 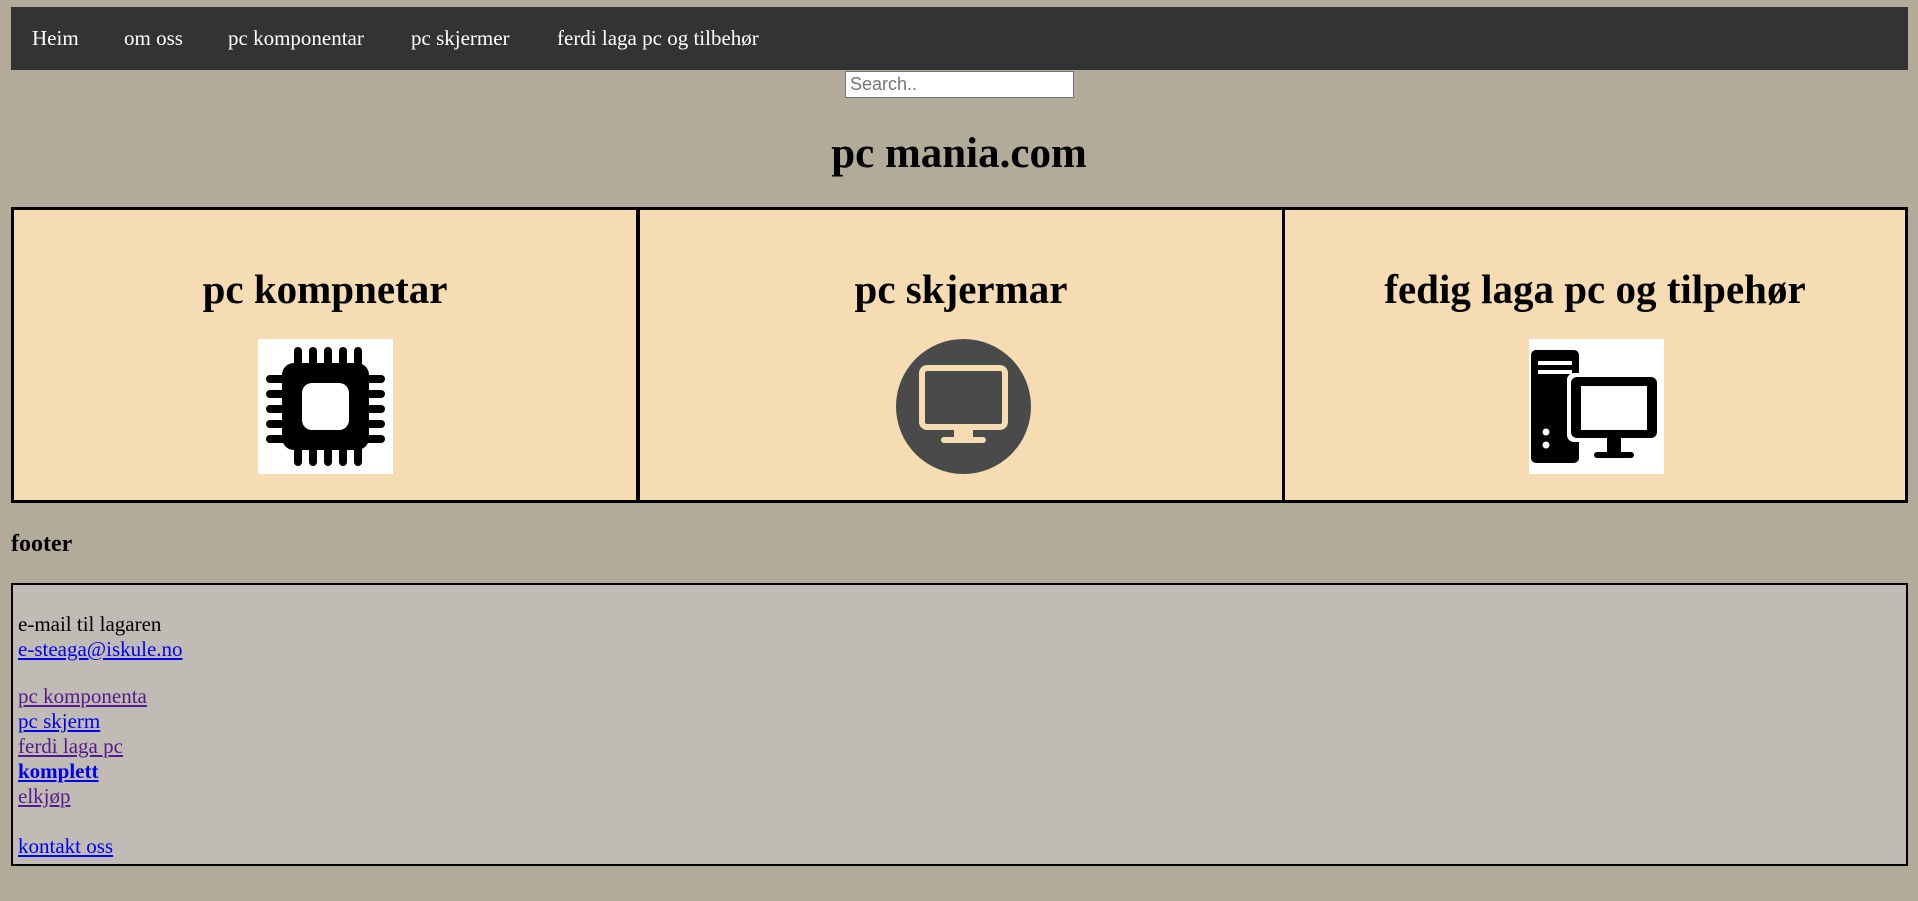 I want to click on page-title: pc mania.com, so click(x=959, y=153).